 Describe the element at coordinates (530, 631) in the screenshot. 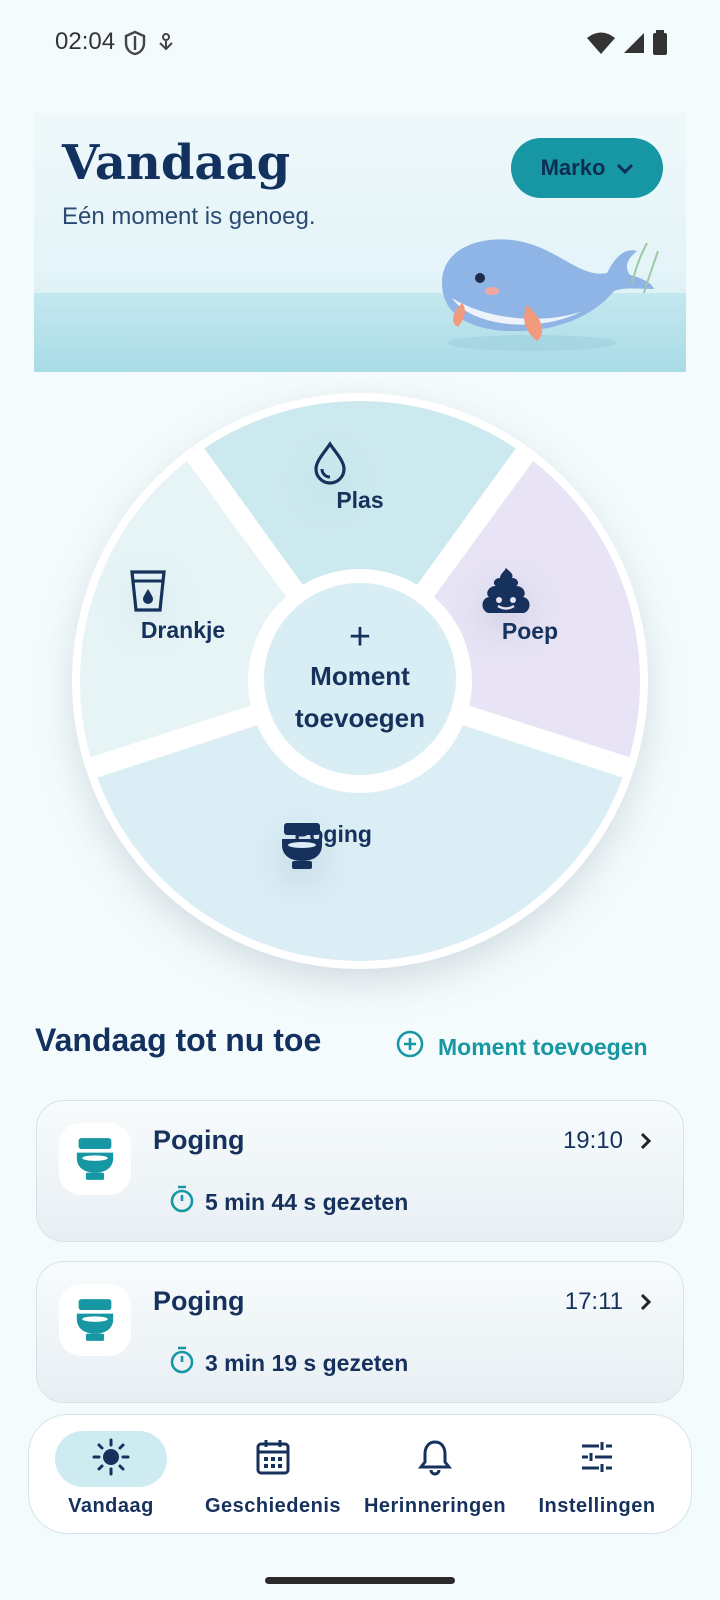

I see `wheel-segment-label: Poep` at that location.